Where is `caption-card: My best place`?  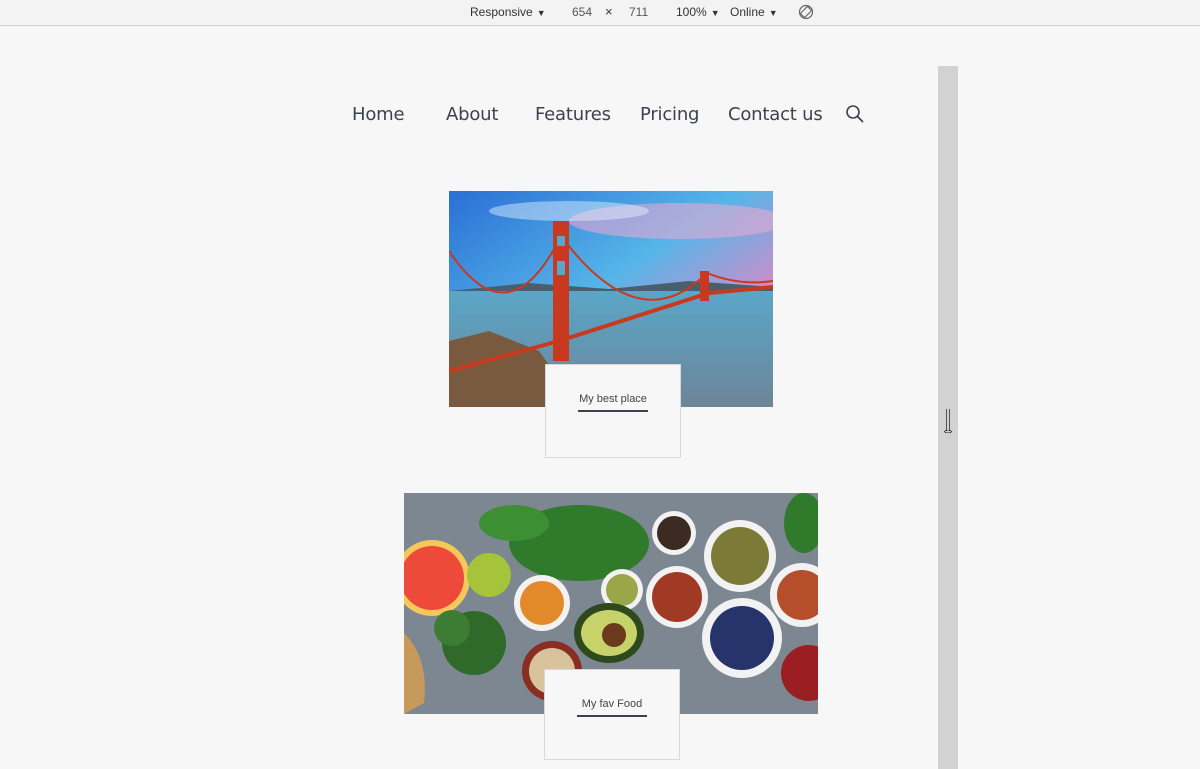
caption-card: My best place is located at coordinates (613, 411).